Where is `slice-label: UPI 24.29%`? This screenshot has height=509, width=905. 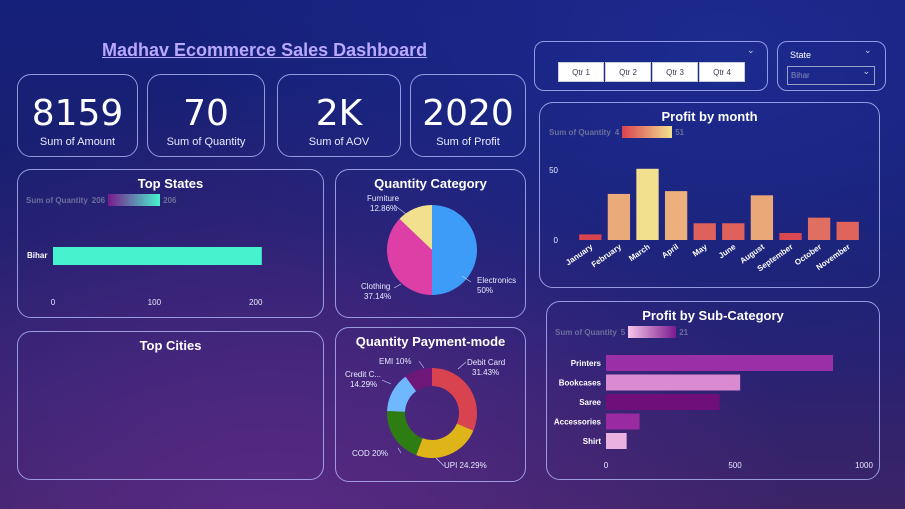 slice-label: UPI 24.29% is located at coordinates (465, 465).